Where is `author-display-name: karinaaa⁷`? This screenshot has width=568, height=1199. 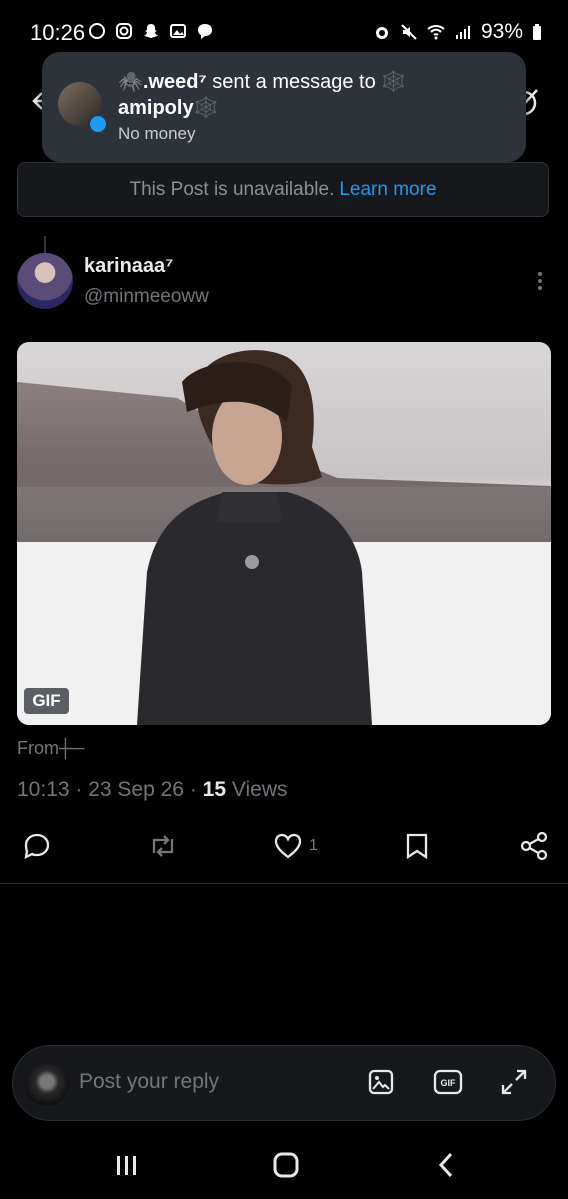
author-display-name: karinaaa⁷ is located at coordinates (128, 266).